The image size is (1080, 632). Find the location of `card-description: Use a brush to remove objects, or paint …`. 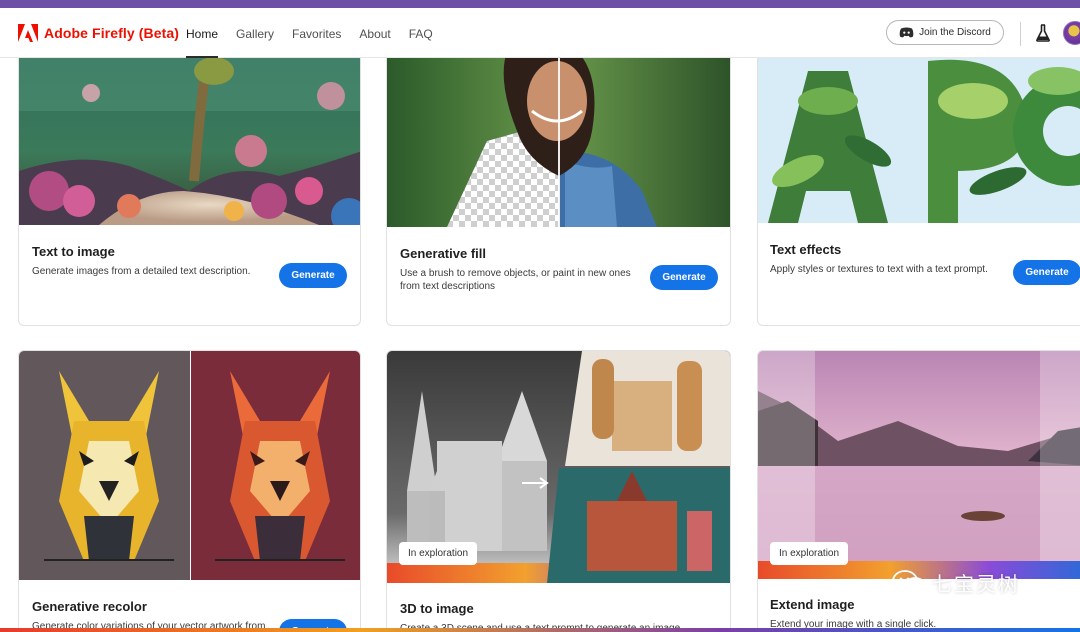

card-description: Use a brush to remove objects, or paint … is located at coordinates (515, 280).